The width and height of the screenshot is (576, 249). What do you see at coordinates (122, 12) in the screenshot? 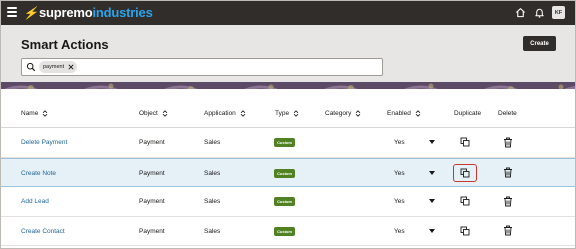
I see `brand-name-part2: industries` at bounding box center [122, 12].